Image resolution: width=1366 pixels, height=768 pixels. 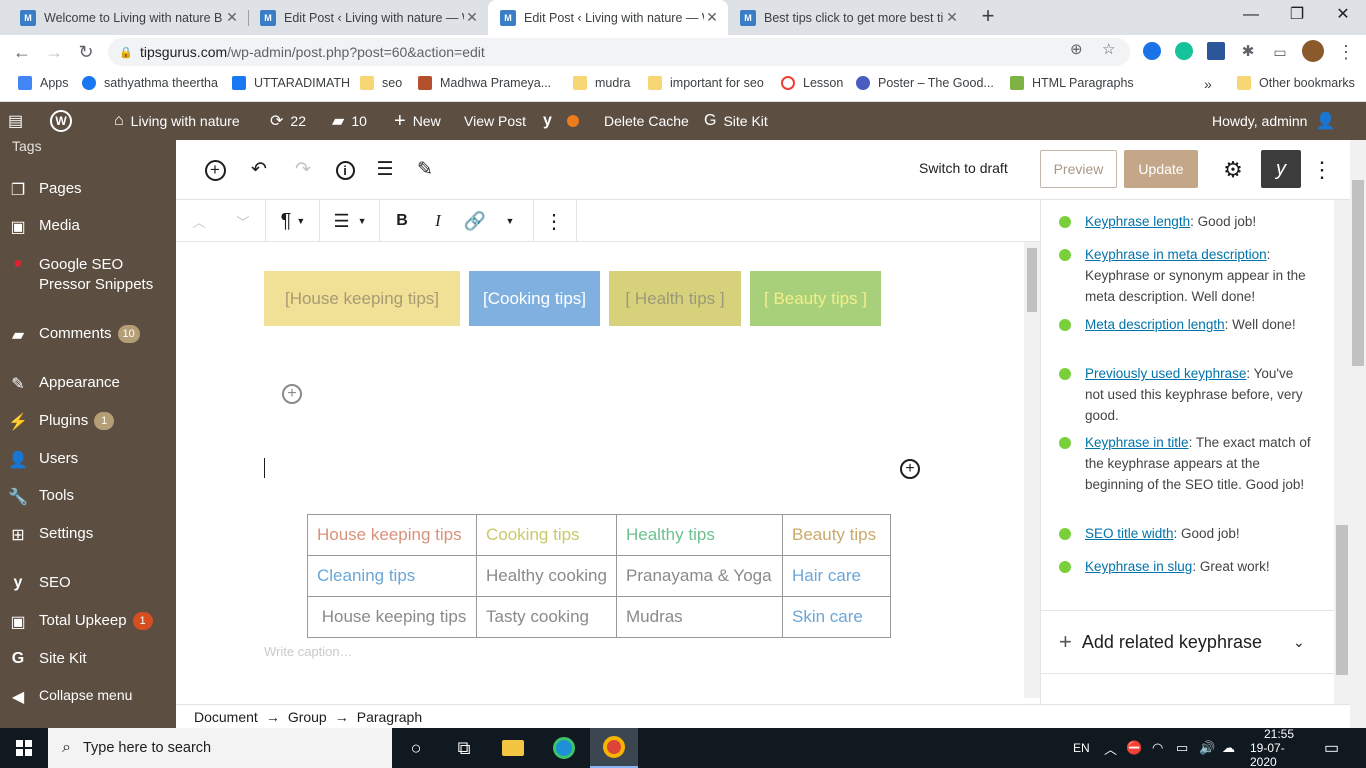 What do you see at coordinates (54, 52) in the screenshot?
I see `forward-arrow-icon: →` at bounding box center [54, 52].